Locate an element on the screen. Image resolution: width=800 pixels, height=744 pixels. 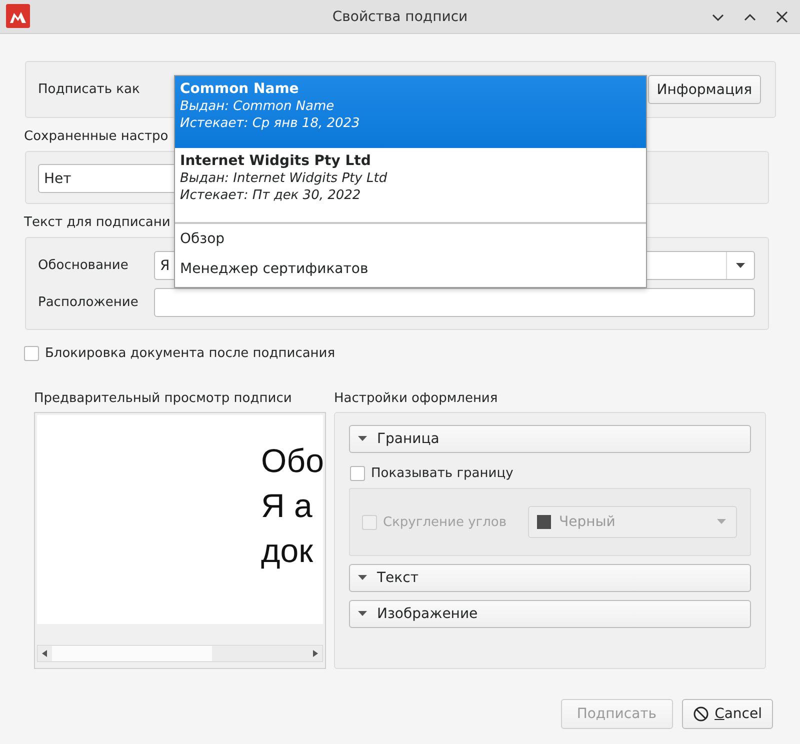
section-title: Предварительный просмотр подписи is located at coordinates (163, 398).